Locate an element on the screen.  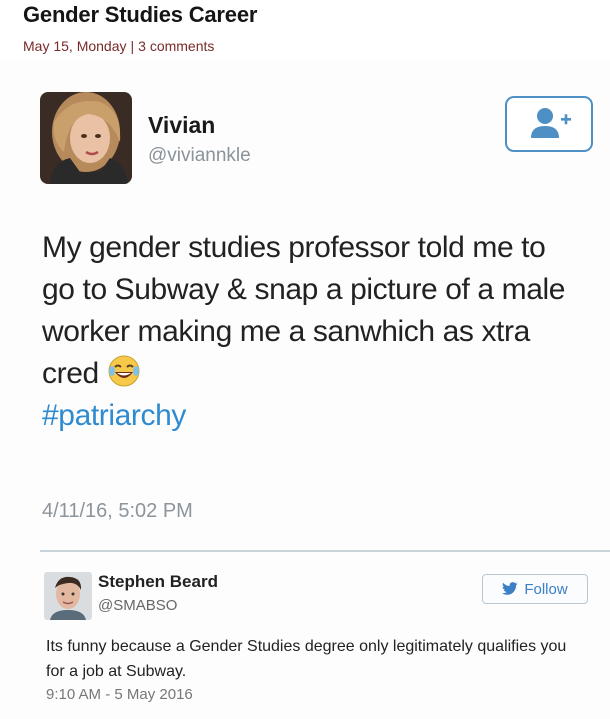
reply-avatar is located at coordinates (68, 596).